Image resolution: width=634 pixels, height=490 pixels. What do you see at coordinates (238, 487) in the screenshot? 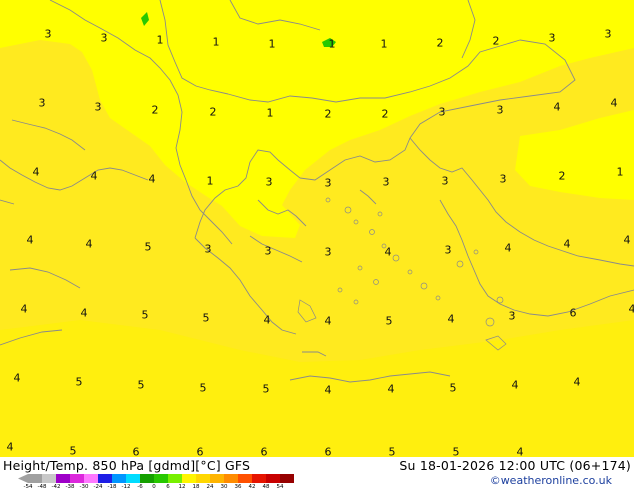
I see `colorbar-tick-label: 36` at bounding box center [238, 487].